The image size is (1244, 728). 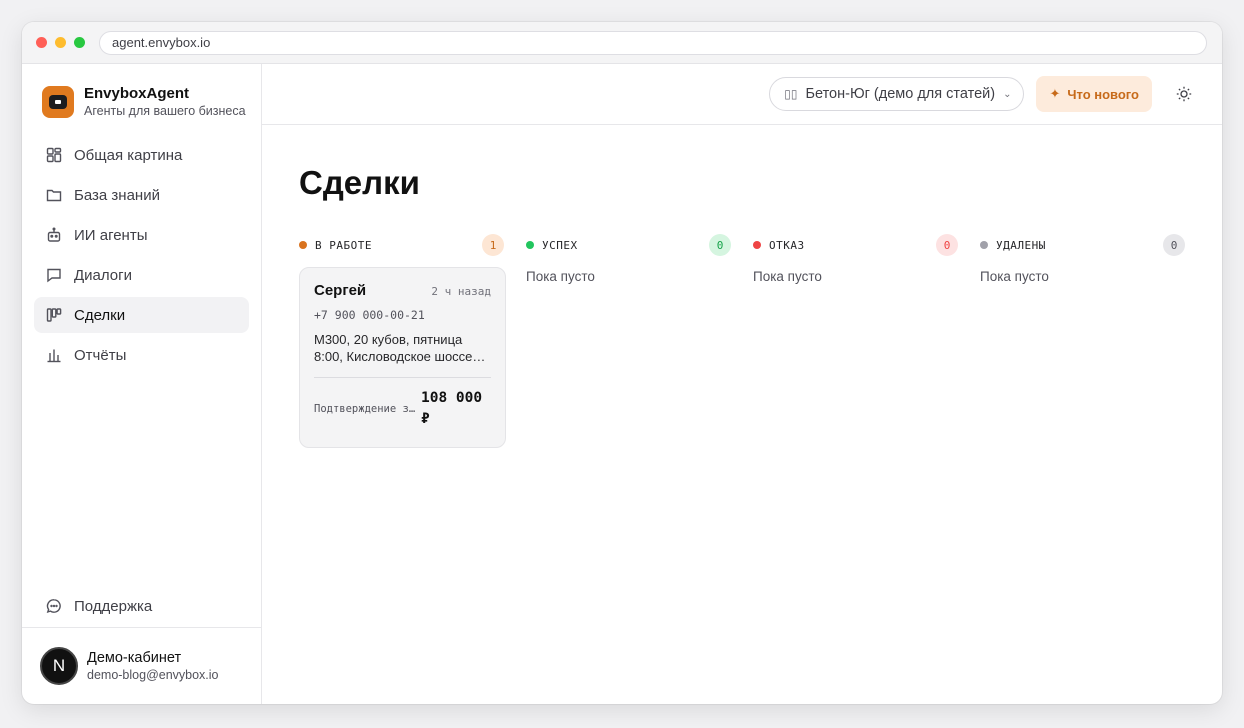 What do you see at coordinates (113, 606) in the screenshot?
I see `sidebar-item-label: Поддержка` at bounding box center [113, 606].